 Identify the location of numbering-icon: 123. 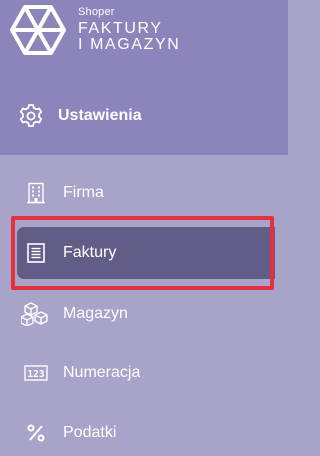
(36, 373).